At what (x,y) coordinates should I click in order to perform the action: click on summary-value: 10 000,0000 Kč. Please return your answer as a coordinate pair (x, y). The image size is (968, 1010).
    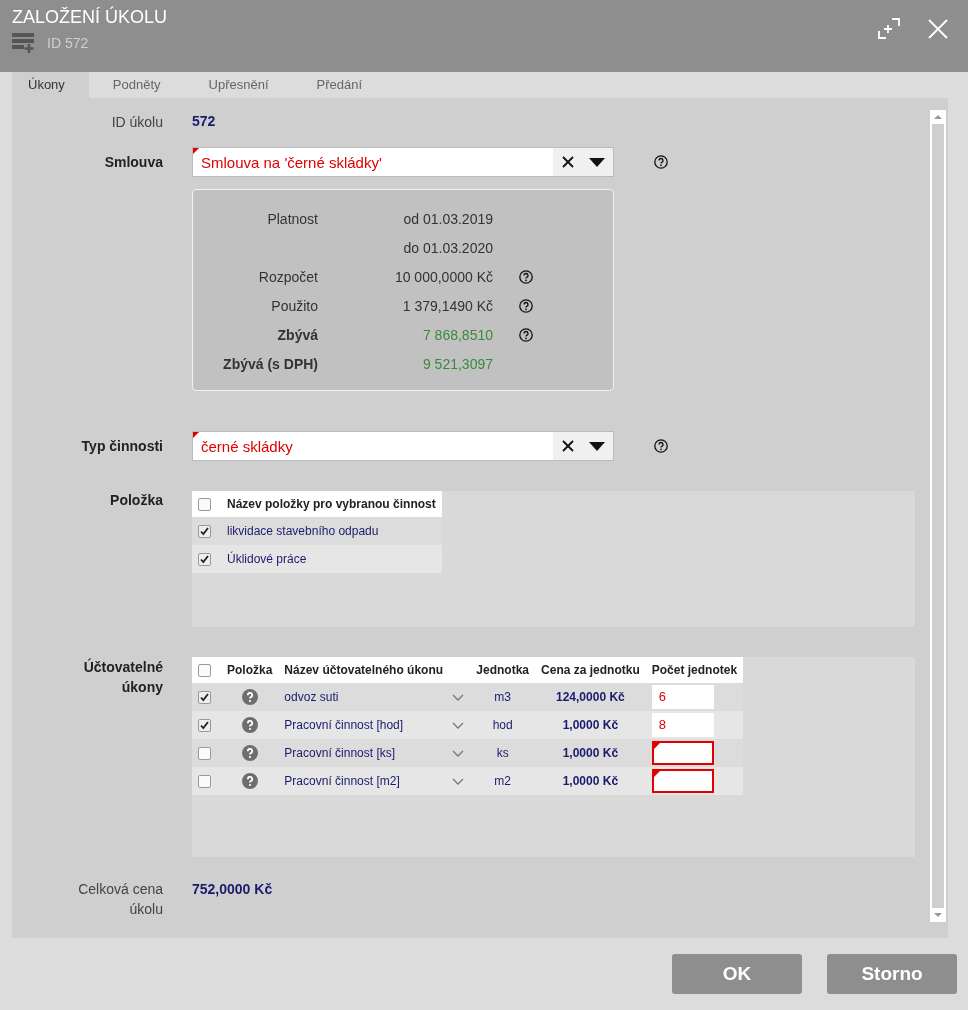
    Looking at the image, I should click on (443, 276).